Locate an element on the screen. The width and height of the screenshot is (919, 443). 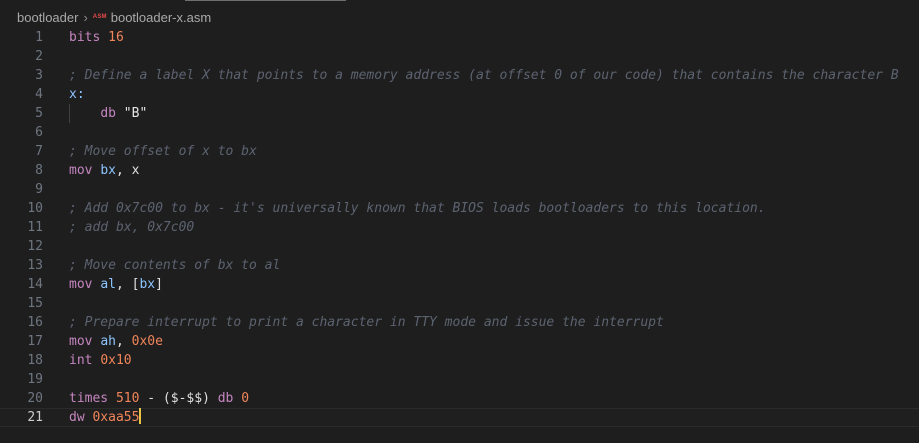
code-token: ah is located at coordinates (108, 341).